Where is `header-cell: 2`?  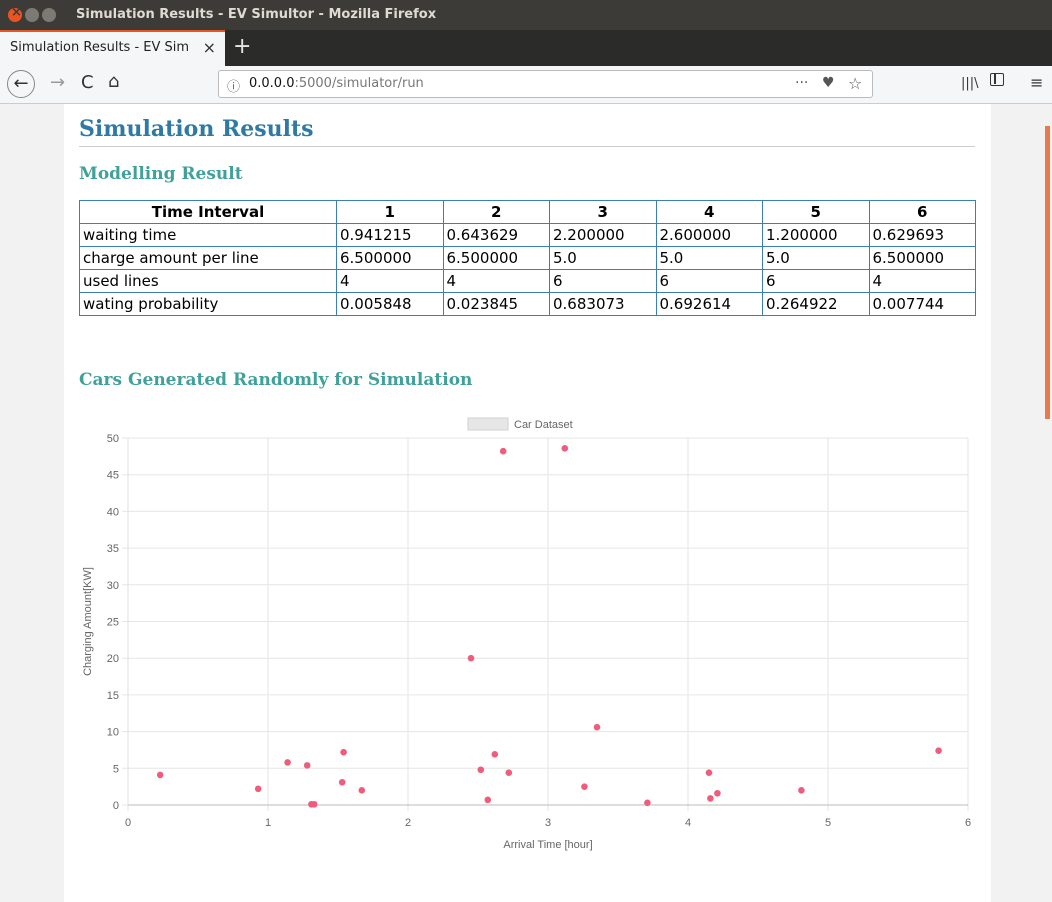
header-cell: 2 is located at coordinates (496, 212).